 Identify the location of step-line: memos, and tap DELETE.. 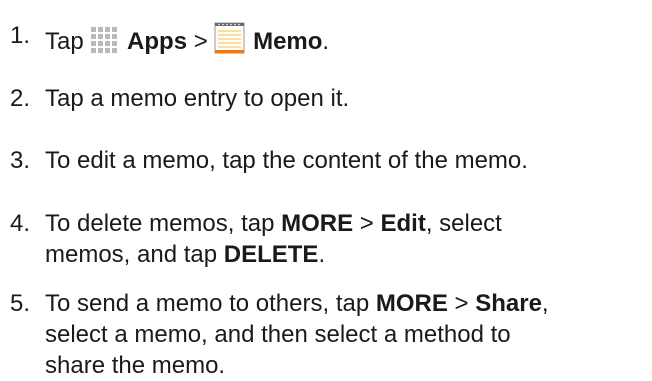
(273, 254).